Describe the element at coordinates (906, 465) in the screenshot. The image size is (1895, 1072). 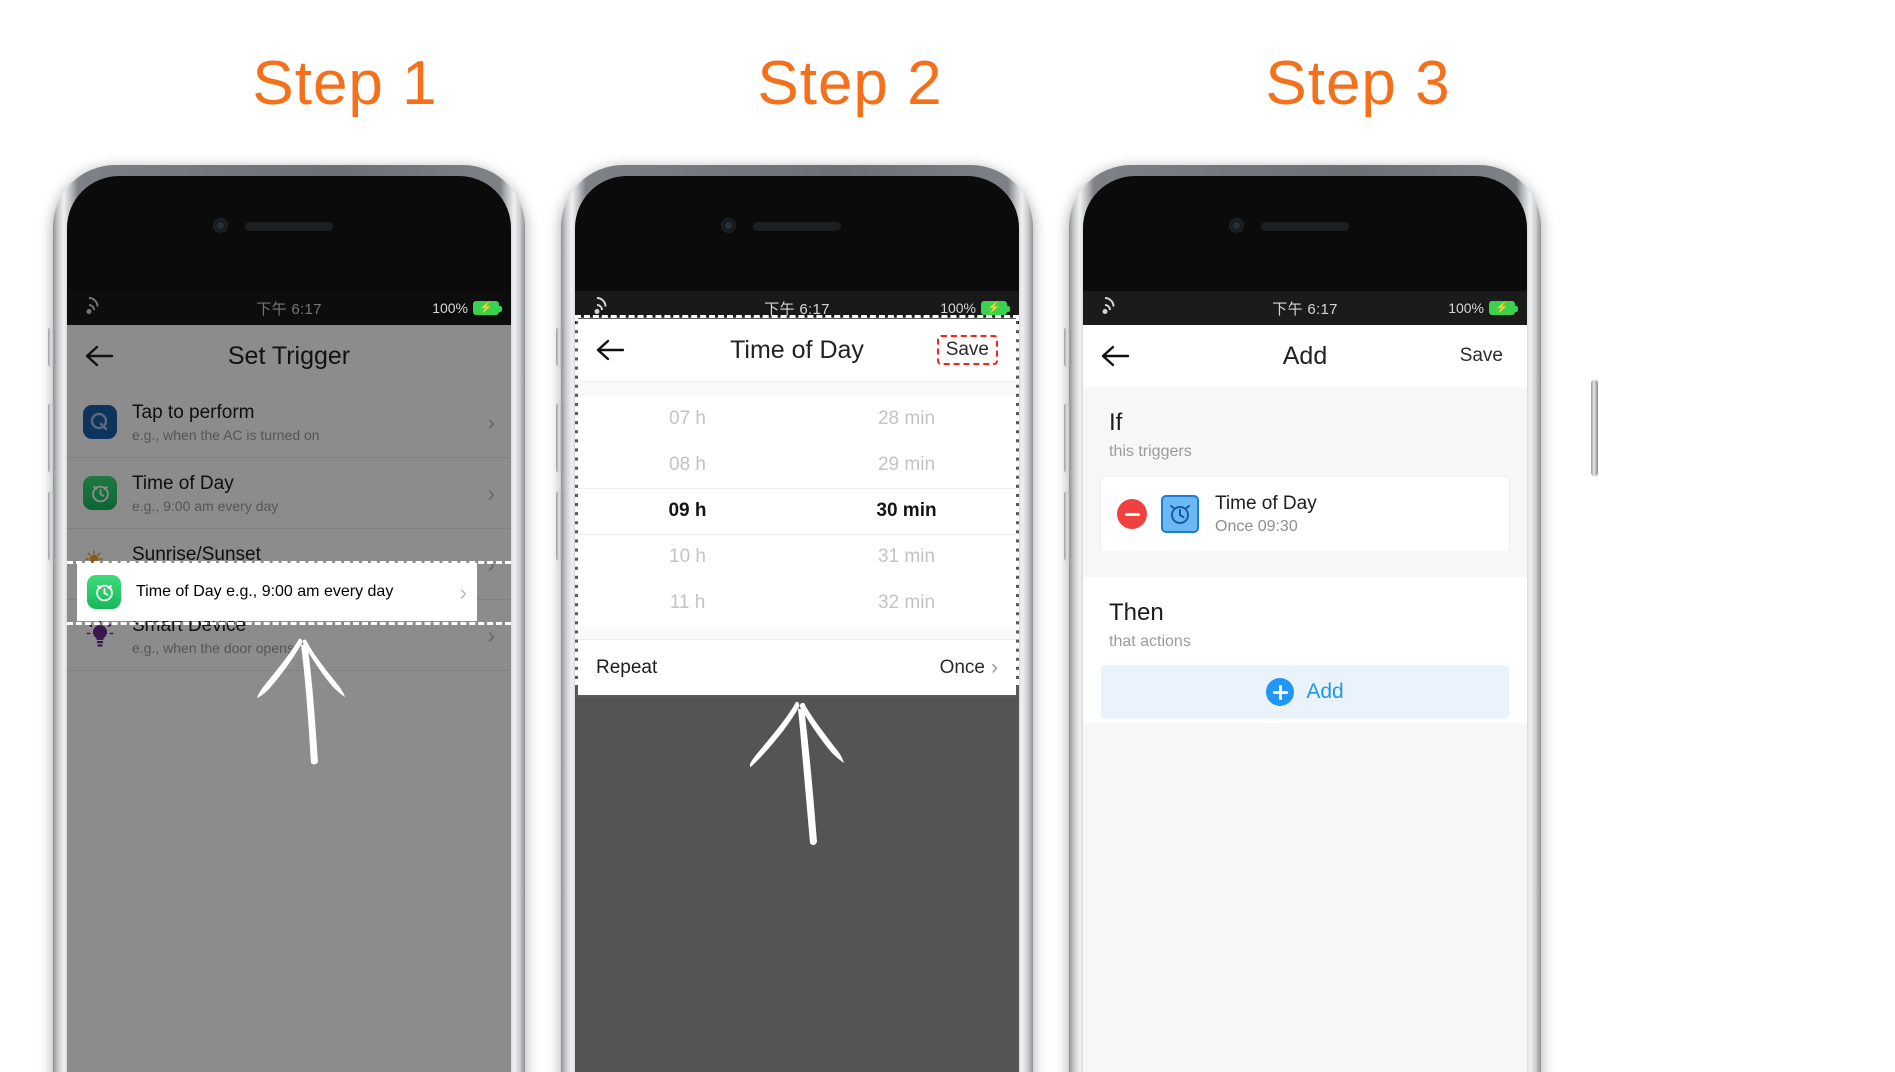
I see `minute-option: 29 min` at that location.